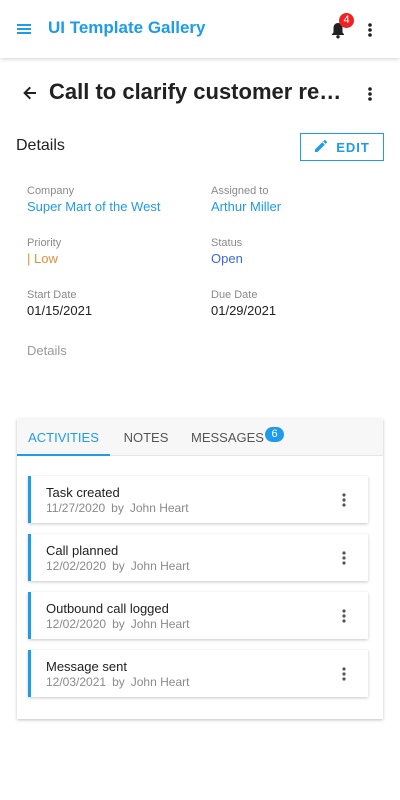 The width and height of the screenshot is (400, 800). What do you see at coordinates (83, 492) in the screenshot?
I see `activity-title: Task created` at bounding box center [83, 492].